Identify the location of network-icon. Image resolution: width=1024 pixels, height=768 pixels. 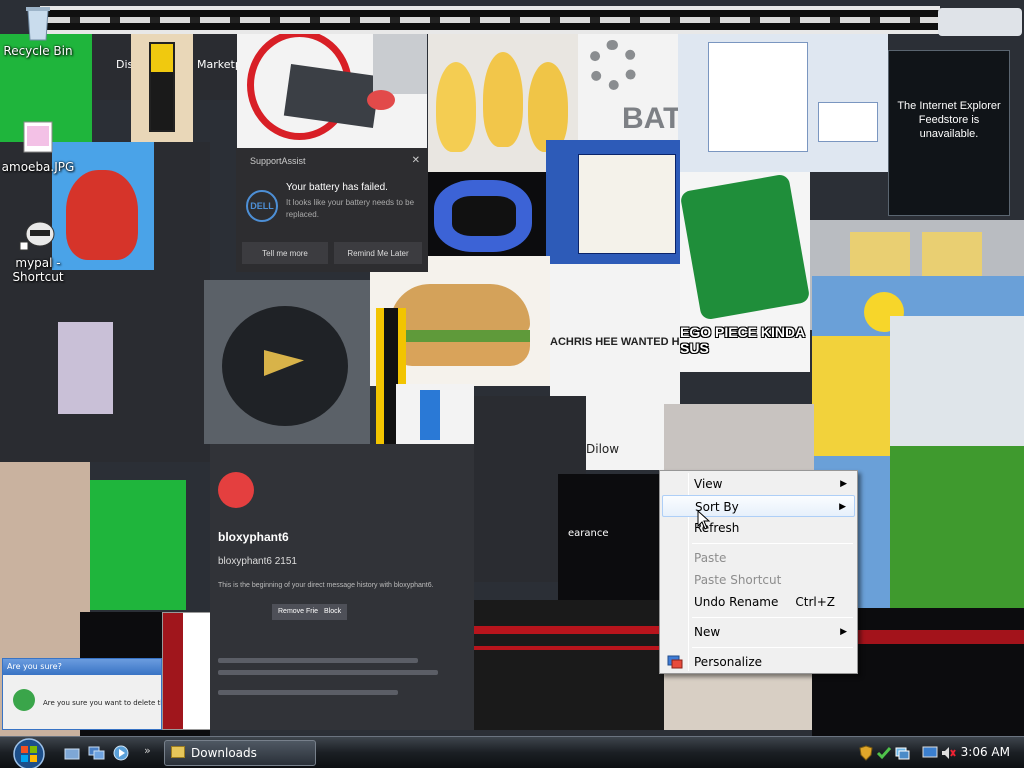
(902, 753).